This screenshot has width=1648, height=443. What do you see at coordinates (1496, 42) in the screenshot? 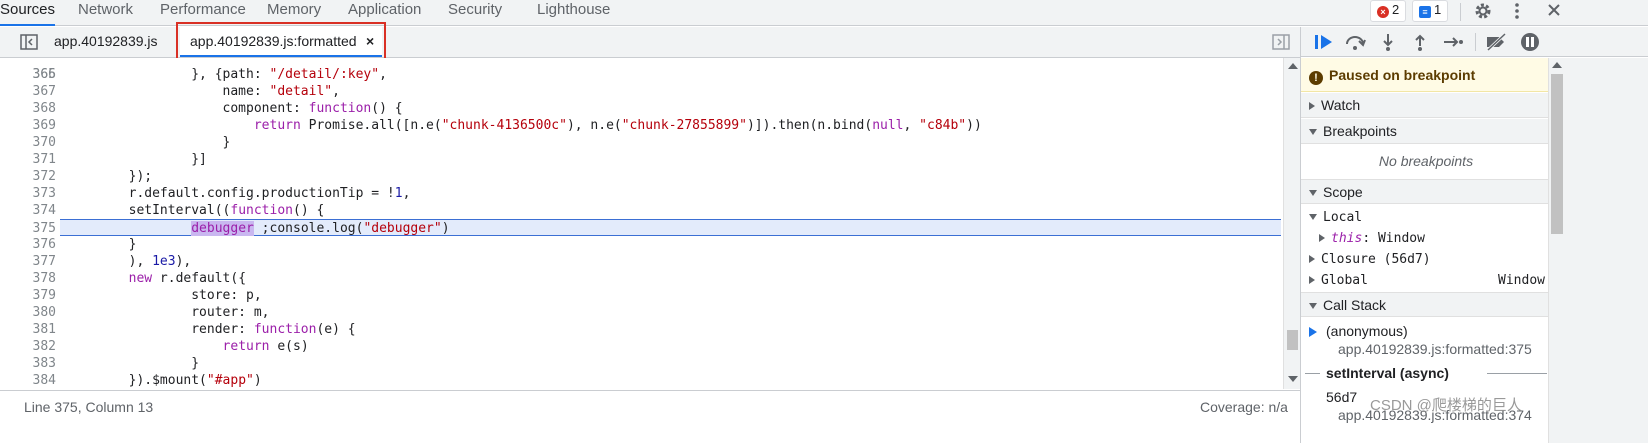
I see `deactivate-breakpoints-icon` at bounding box center [1496, 42].